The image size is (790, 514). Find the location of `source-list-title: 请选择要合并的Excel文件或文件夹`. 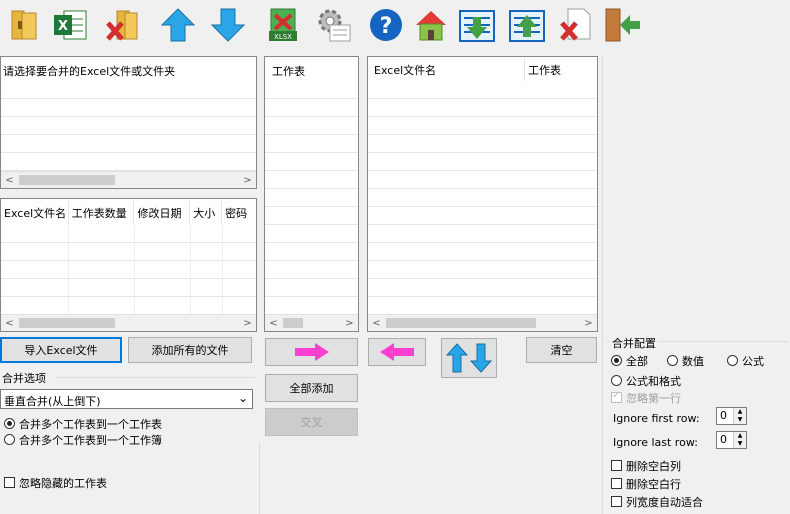

source-list-title: 请选择要合并的Excel文件或文件夹 is located at coordinates (89, 71).